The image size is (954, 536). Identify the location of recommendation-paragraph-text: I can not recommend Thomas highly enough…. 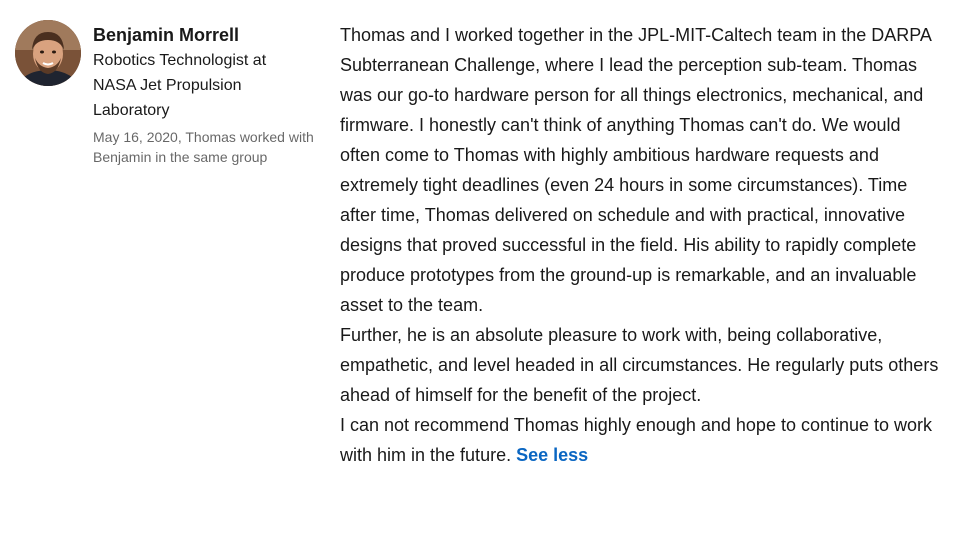
(636, 440).